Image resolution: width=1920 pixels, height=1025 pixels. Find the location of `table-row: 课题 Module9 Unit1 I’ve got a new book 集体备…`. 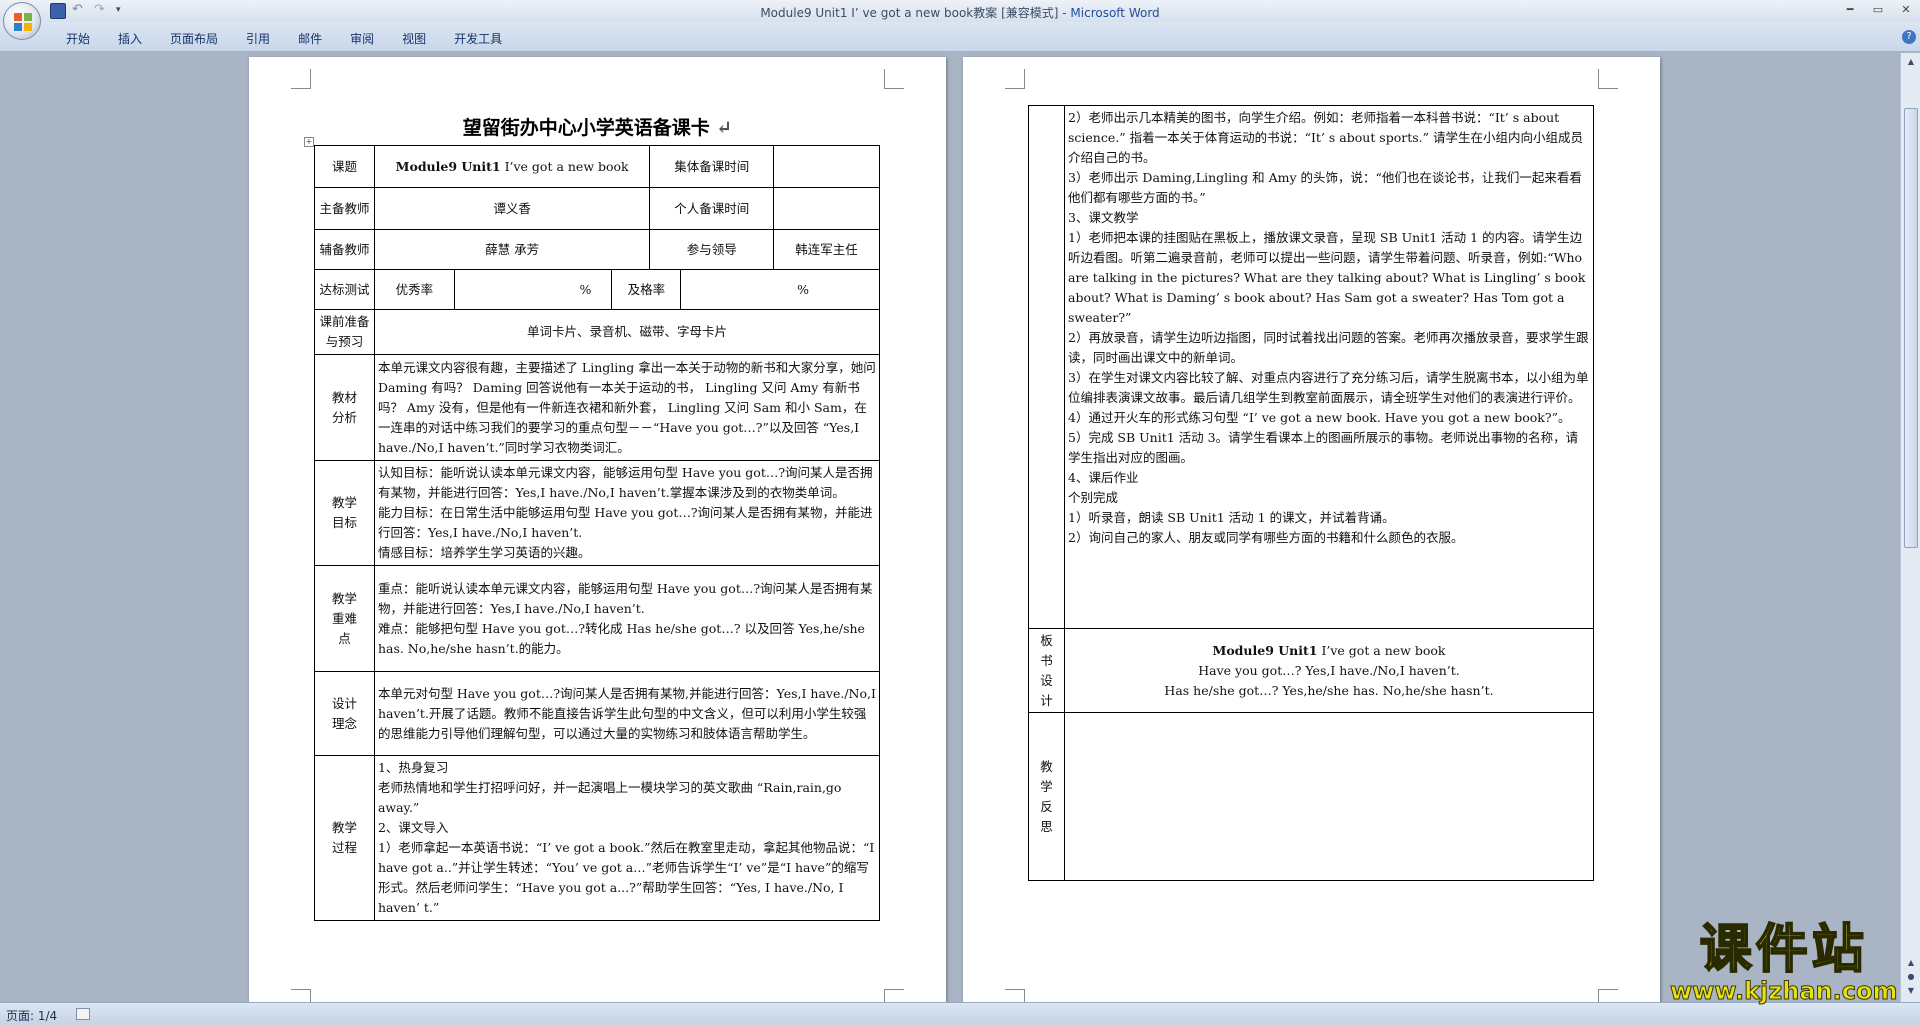

table-row: 课题 Module9 Unit1 I’ve got a new book 集体备… is located at coordinates (597, 166).